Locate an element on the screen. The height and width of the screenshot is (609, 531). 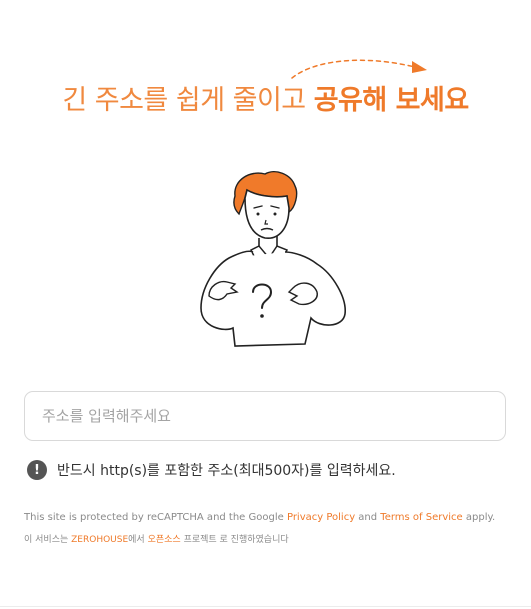
exclamation-icon: ! is located at coordinates (37, 470).